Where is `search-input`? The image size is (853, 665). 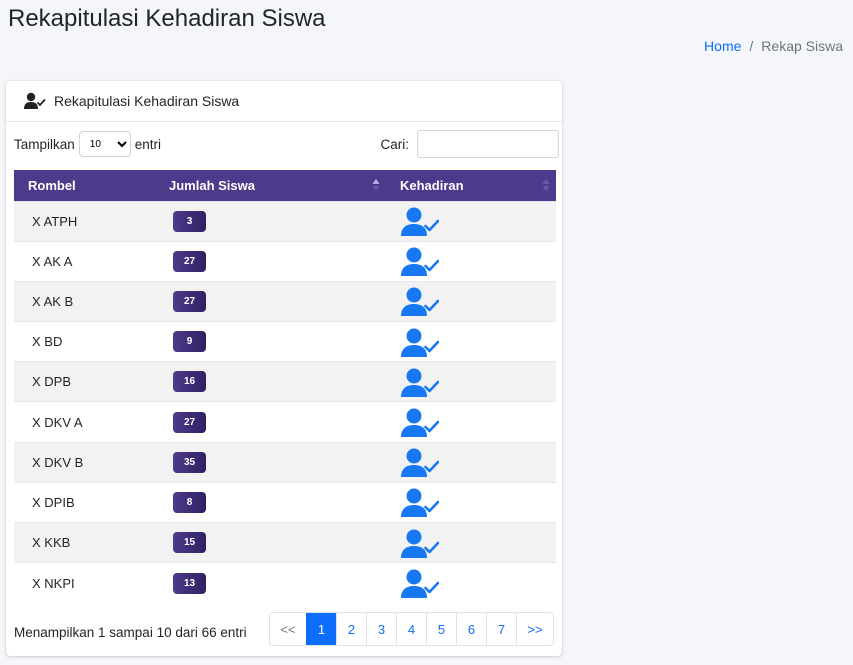 search-input is located at coordinates (488, 144).